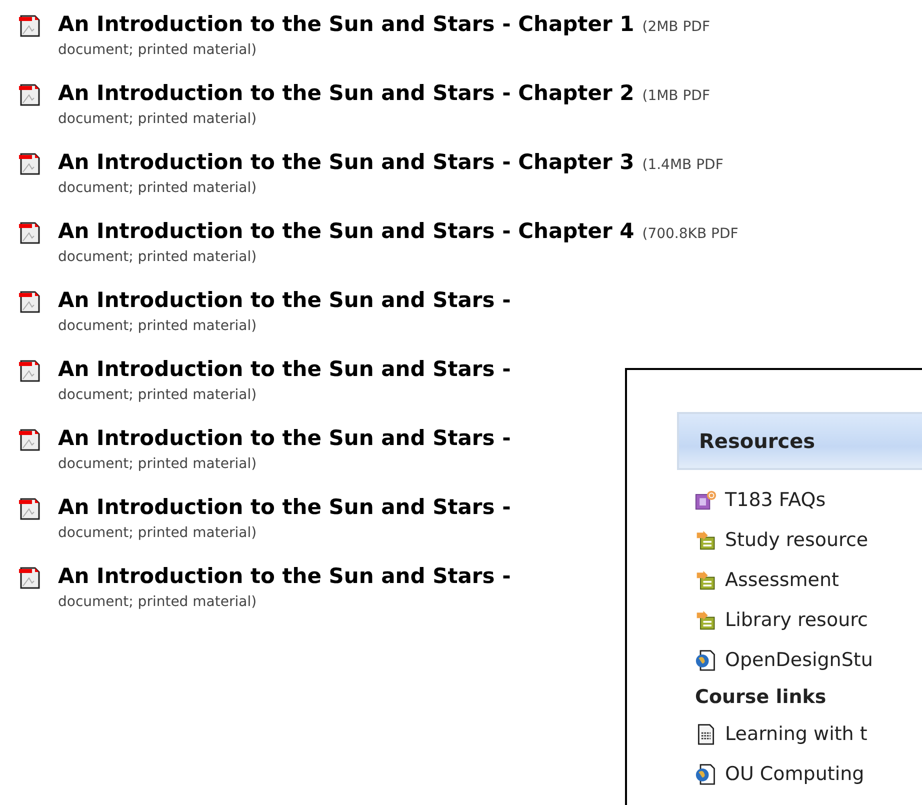 Image resolution: width=922 pixels, height=805 pixels. I want to click on resource-link: OU Computing, so click(794, 774).